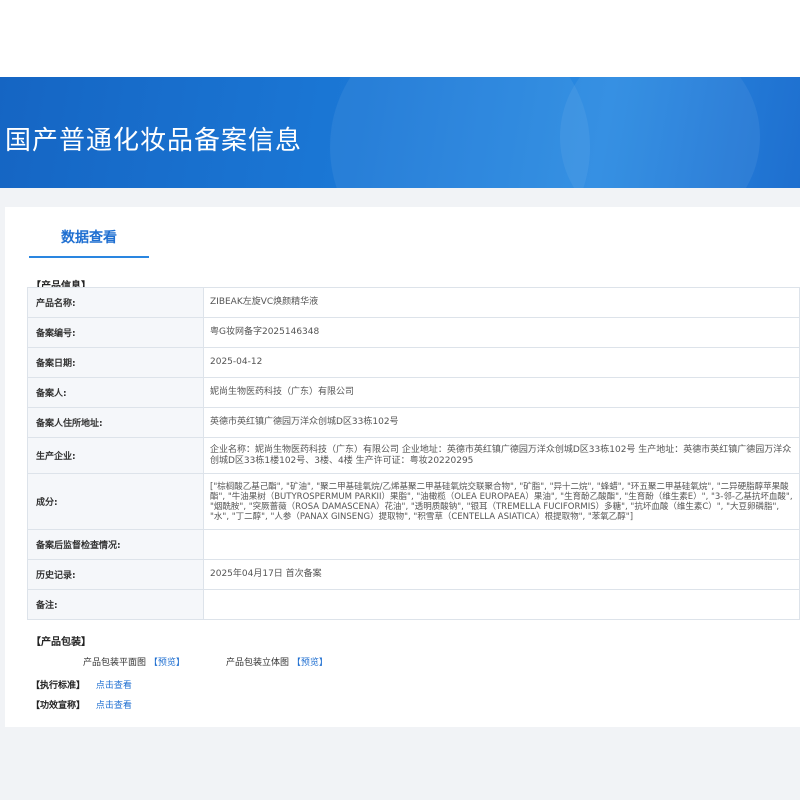 The width and height of the screenshot is (800, 800). Describe the element at coordinates (115, 604) in the screenshot. I see `field-label: 备注:` at that location.